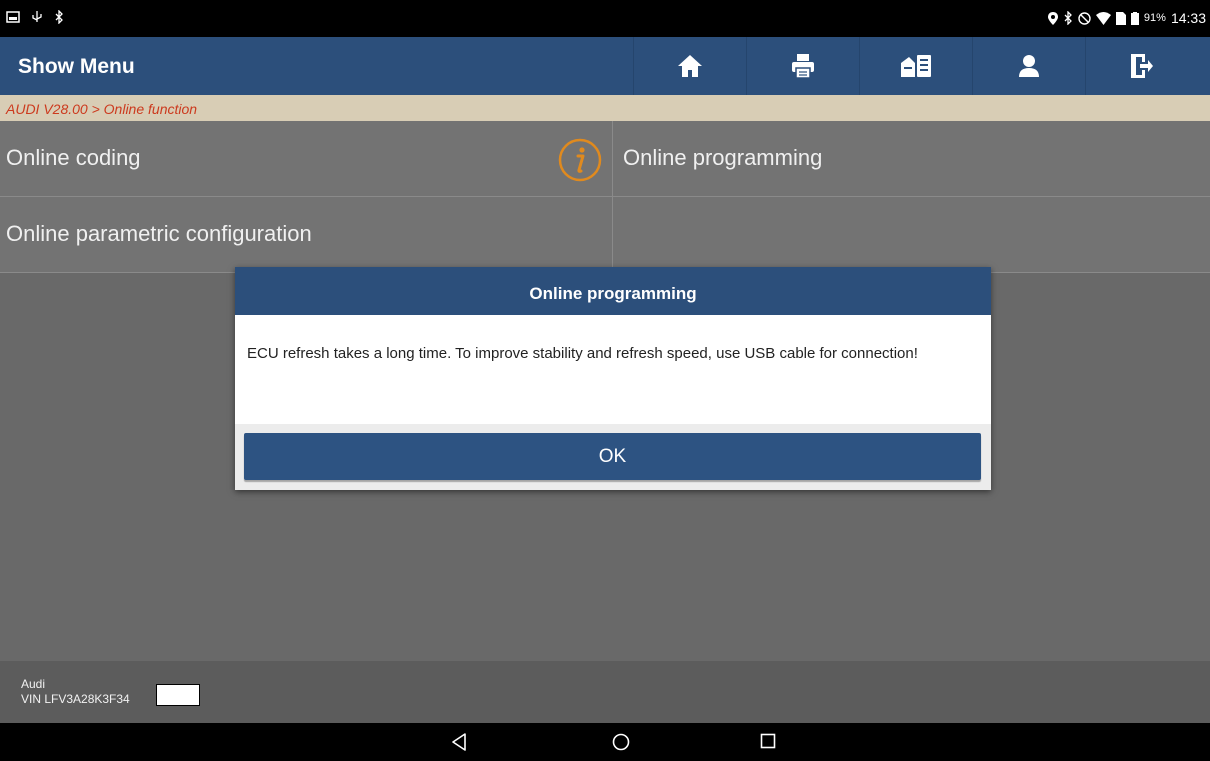 This screenshot has width=1210, height=761. I want to click on user-icon, so click(1029, 66).